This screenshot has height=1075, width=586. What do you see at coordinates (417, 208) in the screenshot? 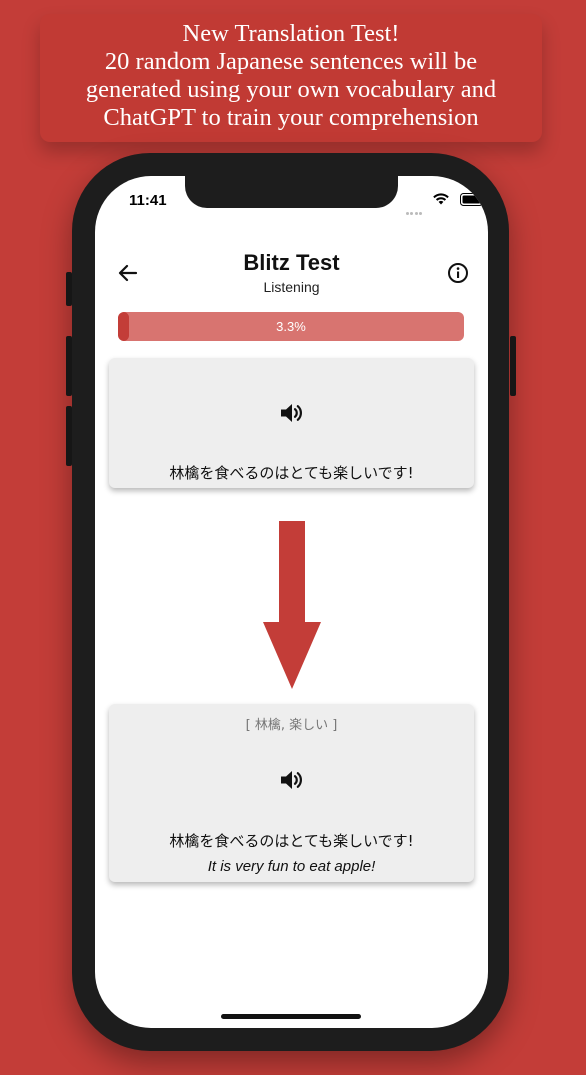
I see `signal-dots-icon` at bounding box center [417, 208].